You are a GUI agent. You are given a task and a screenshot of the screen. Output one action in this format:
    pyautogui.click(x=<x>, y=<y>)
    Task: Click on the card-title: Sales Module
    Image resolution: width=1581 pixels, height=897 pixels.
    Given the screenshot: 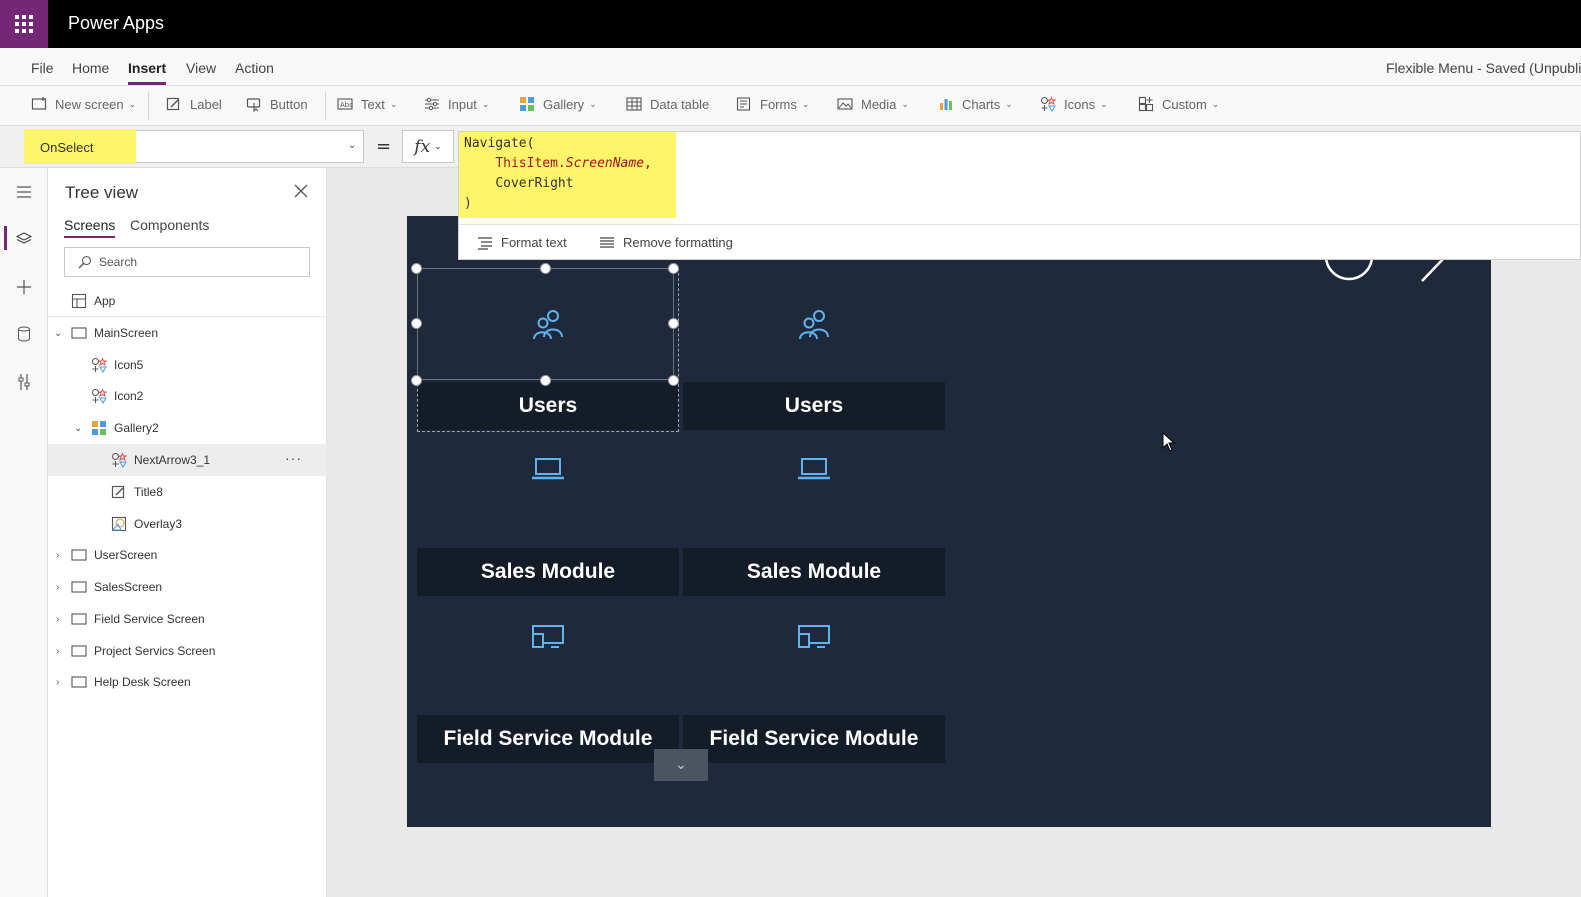 What is the action you would take?
    pyautogui.click(x=814, y=572)
    